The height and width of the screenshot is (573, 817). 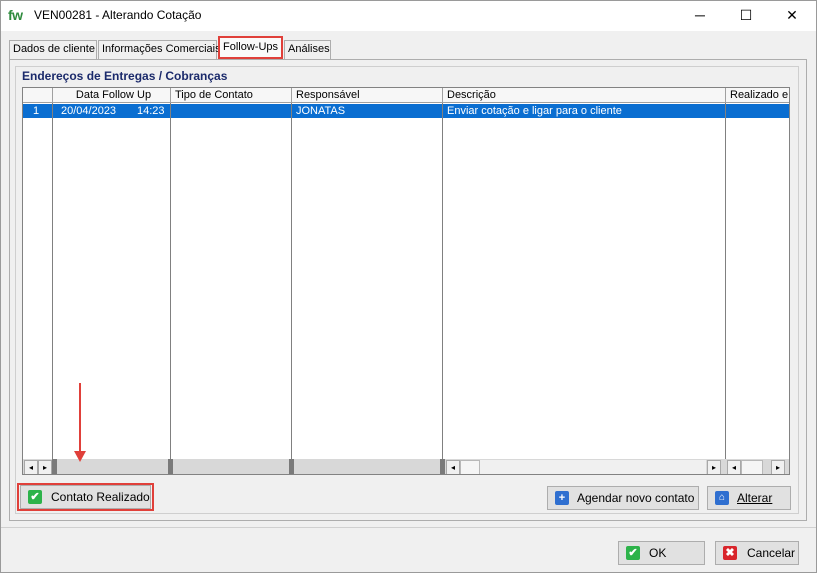 What do you see at coordinates (80, 456) in the screenshot?
I see `annotation-arrow-head` at bounding box center [80, 456].